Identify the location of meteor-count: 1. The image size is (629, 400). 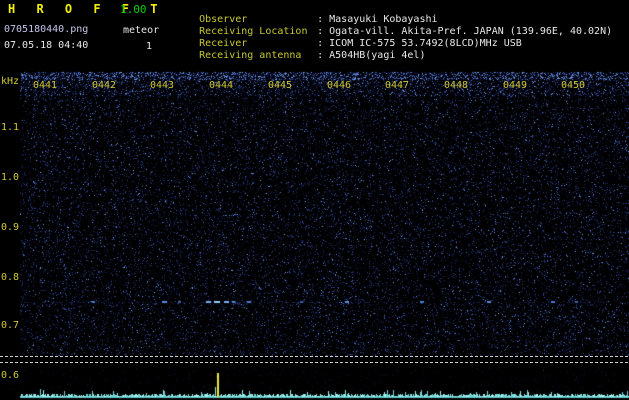
(149, 46).